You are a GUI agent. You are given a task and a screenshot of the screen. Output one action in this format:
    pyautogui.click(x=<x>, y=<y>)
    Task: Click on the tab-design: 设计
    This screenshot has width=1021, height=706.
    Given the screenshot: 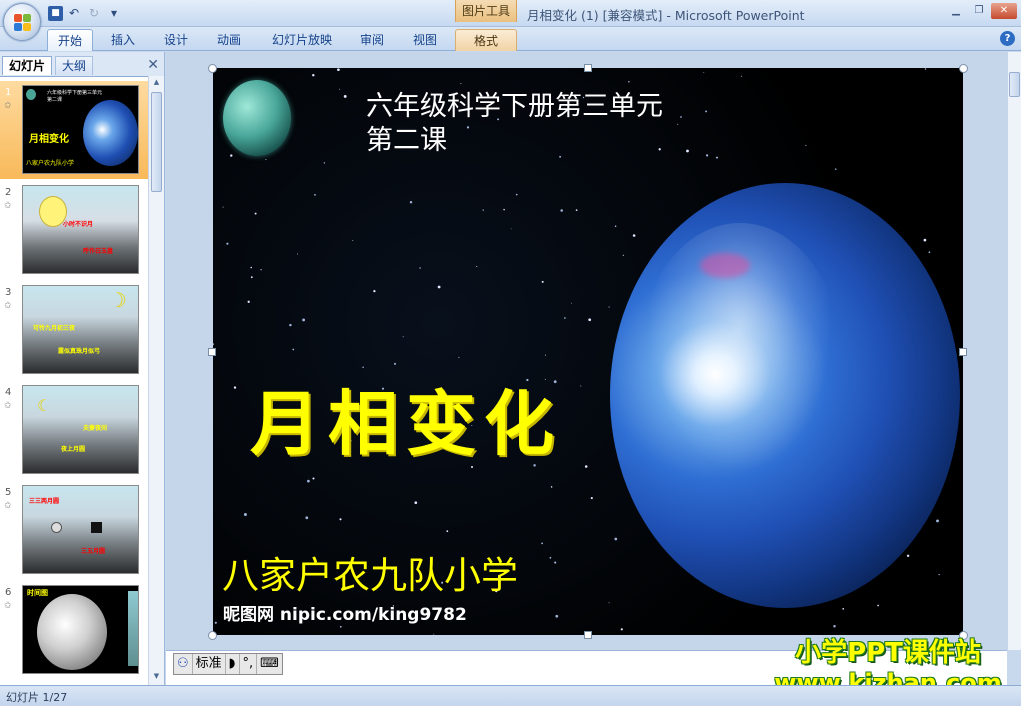 What is the action you would take?
    pyautogui.click(x=176, y=40)
    